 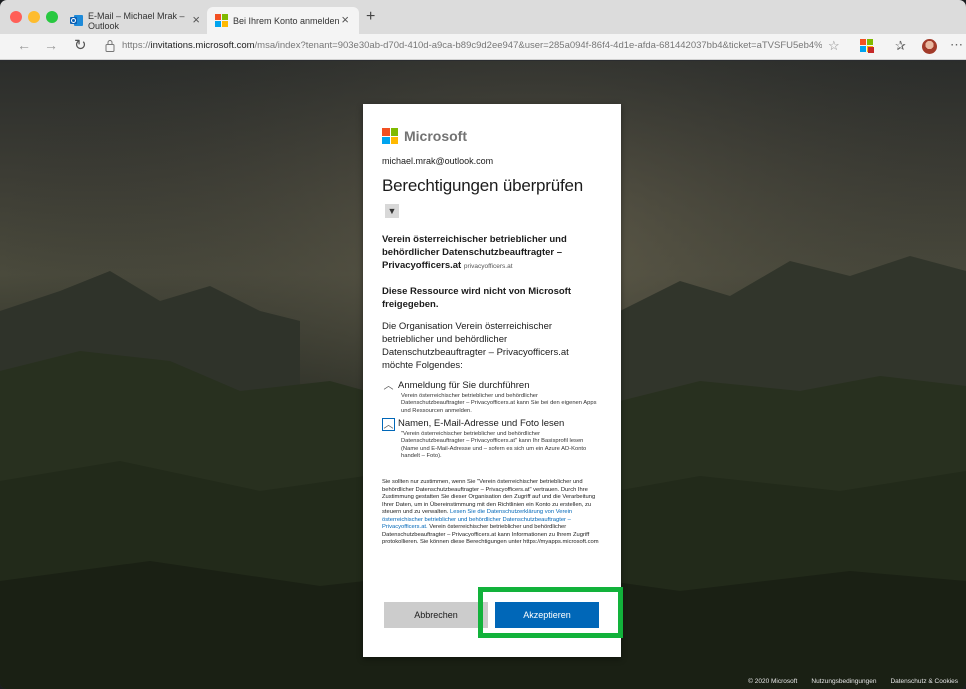 I want to click on microsoft-icon, so click(x=221, y=20).